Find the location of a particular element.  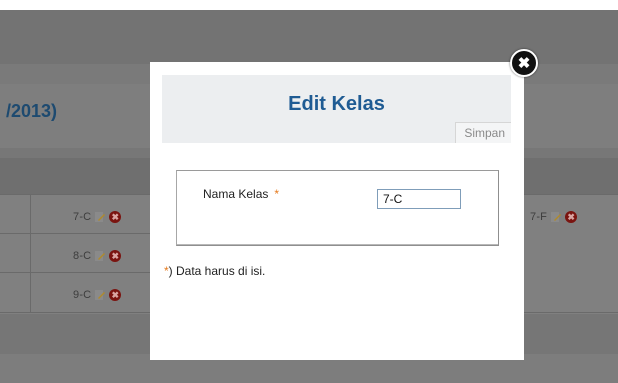

class-label: 7-C is located at coordinates (82, 217).